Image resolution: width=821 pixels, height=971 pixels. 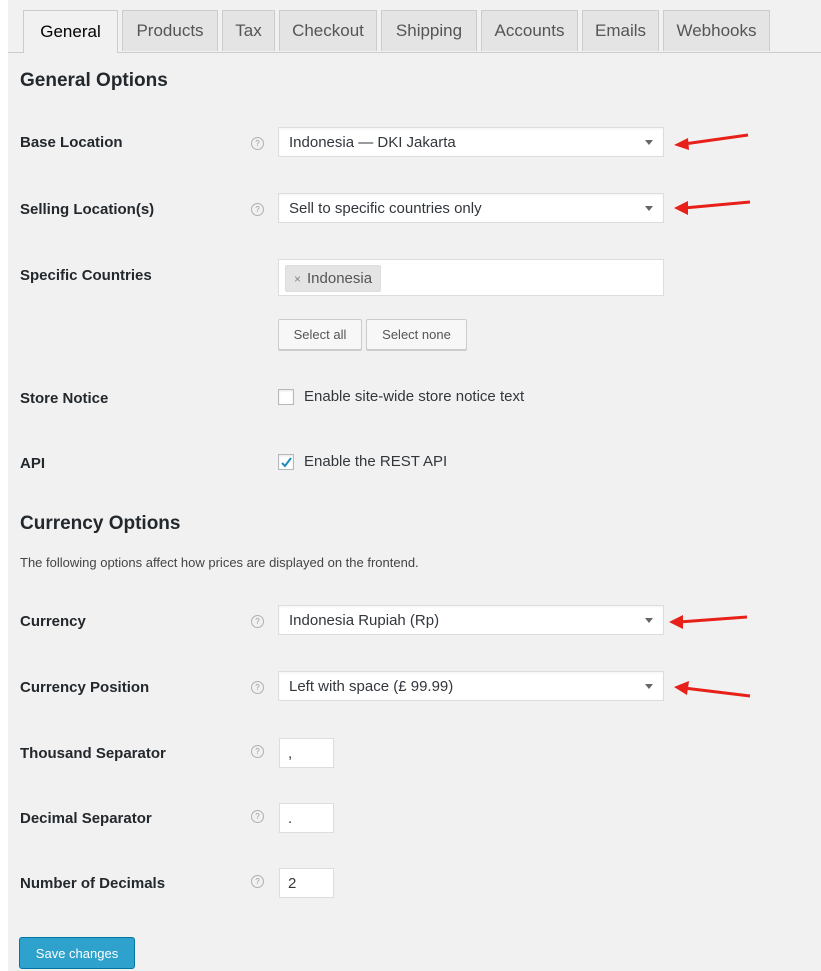 I want to click on number-of-decimals-label: Number of Decimals, so click(x=93, y=883).